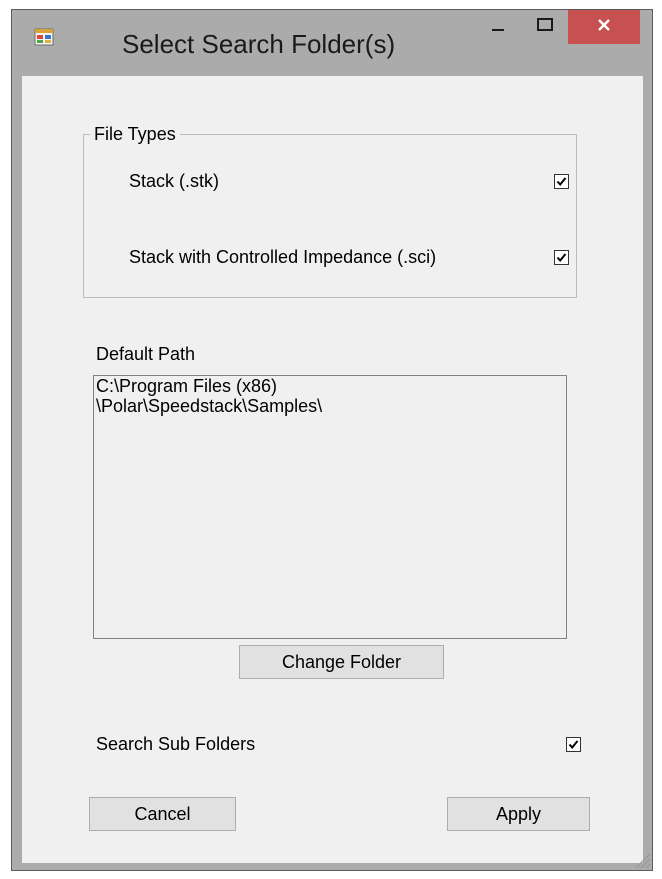 The height and width of the screenshot is (879, 662). What do you see at coordinates (283, 257) in the screenshot?
I see `sci-file-type-label: Stack with Controlled Impedance (.sci)` at bounding box center [283, 257].